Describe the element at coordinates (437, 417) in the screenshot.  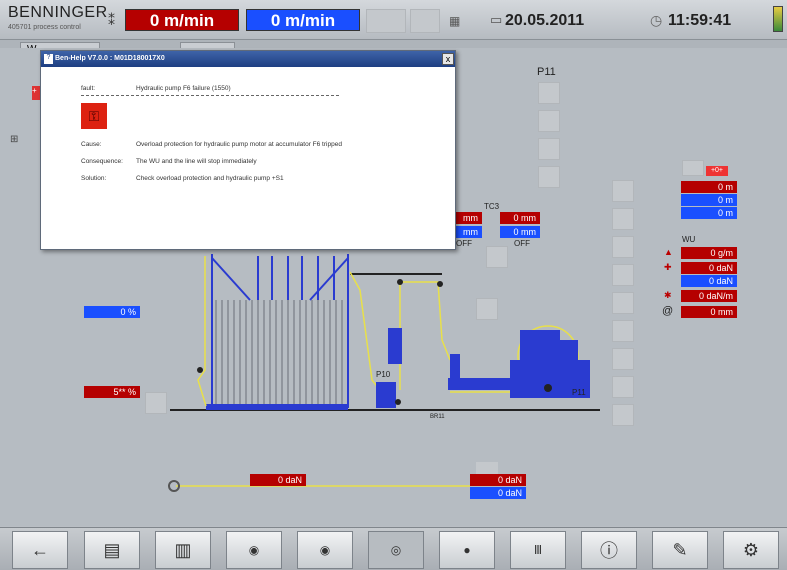
I see `br11-label: BR11` at that location.